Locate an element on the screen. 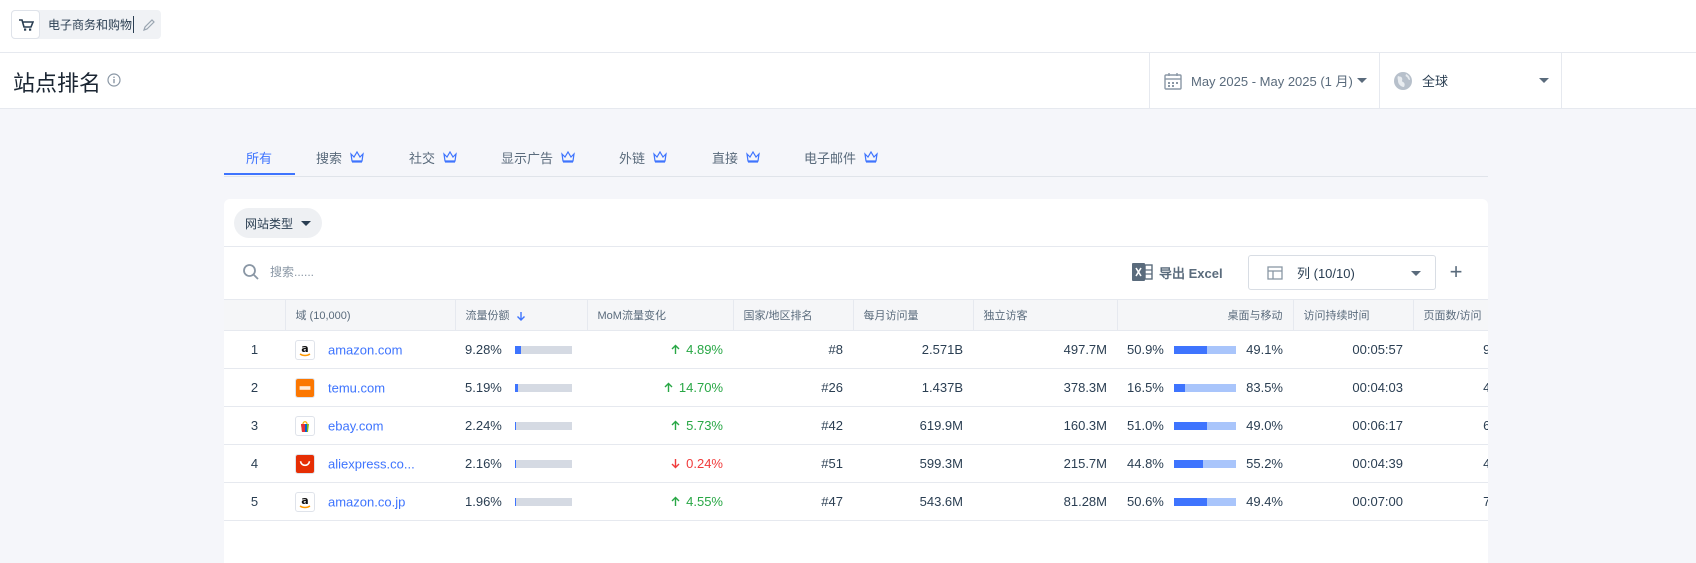  info-icon is located at coordinates (114, 80).